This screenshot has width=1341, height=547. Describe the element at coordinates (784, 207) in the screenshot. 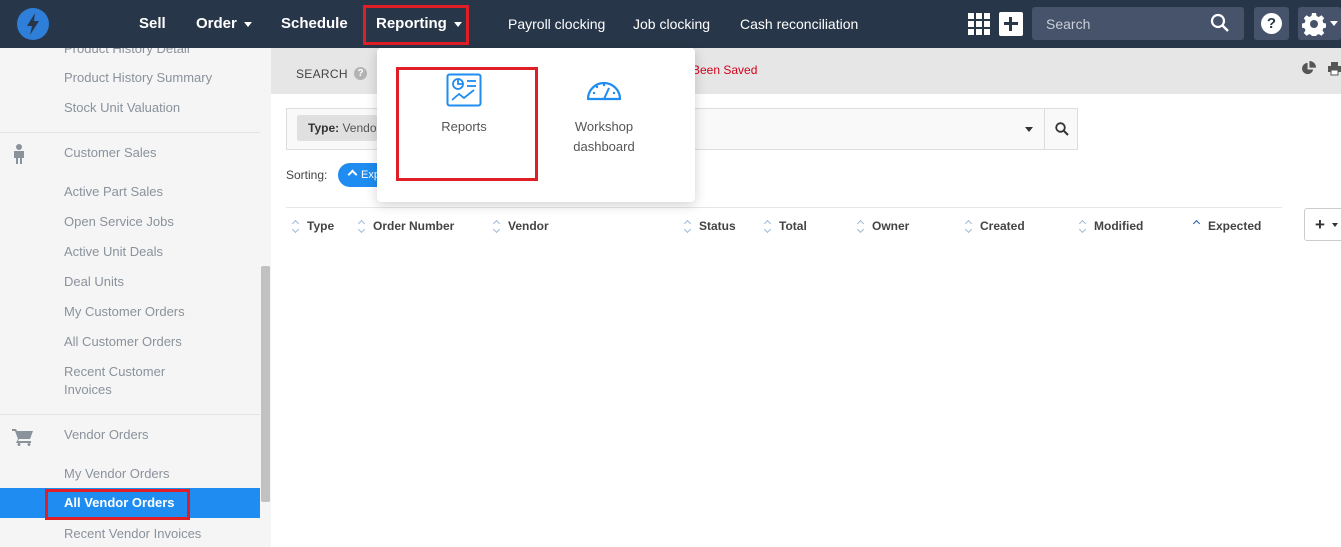

I see `table-header-divider` at that location.